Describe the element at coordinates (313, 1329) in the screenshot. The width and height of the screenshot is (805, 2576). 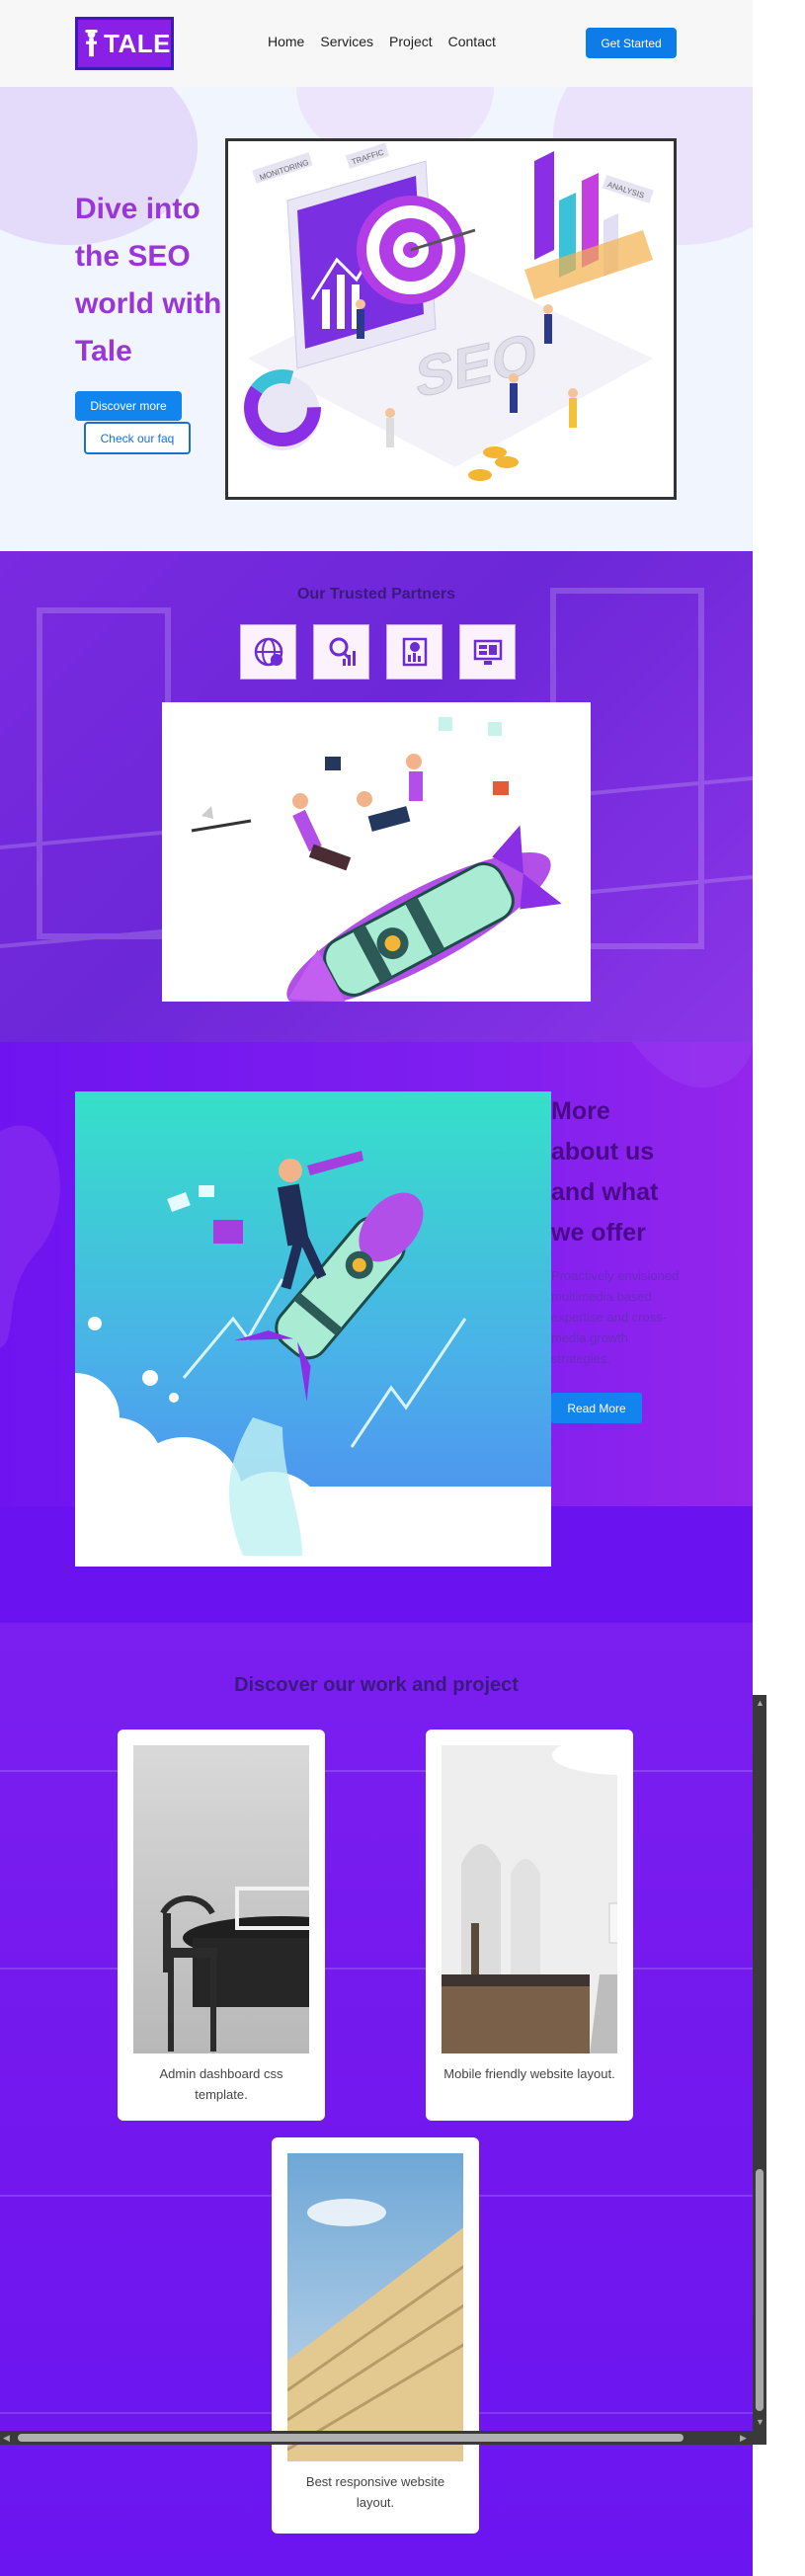
I see `about-rocket-image` at that location.